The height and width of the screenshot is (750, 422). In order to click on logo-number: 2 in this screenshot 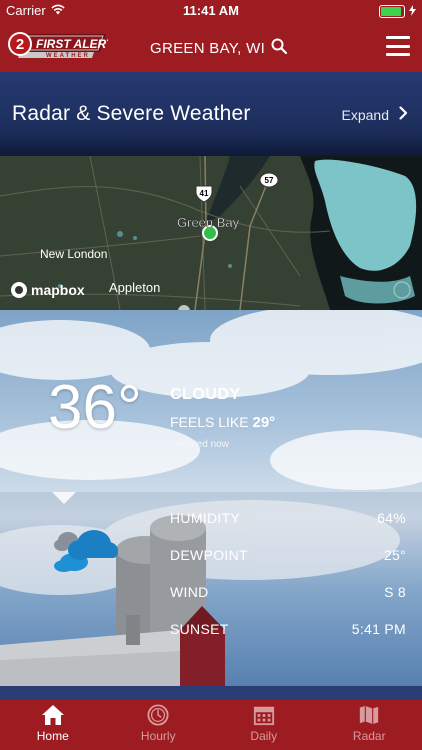, I will do `click(20, 44)`.